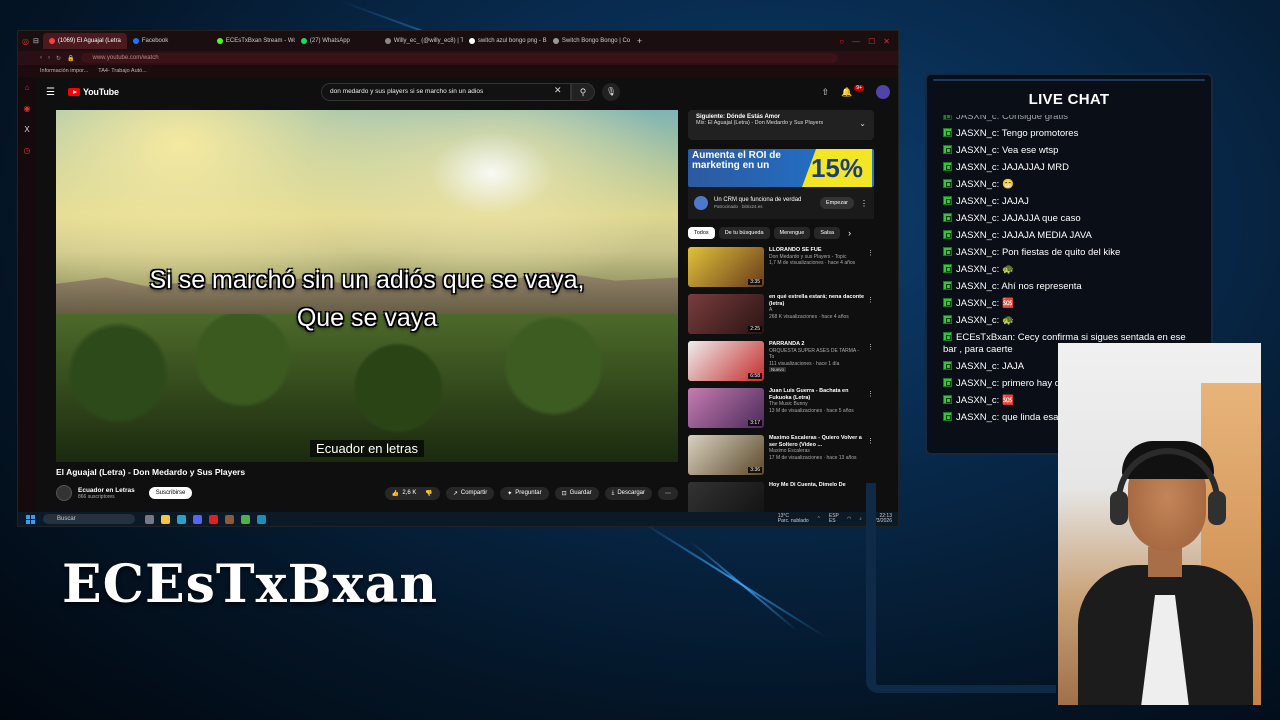 This screenshot has height=720, width=1280. What do you see at coordinates (421, 41) in the screenshot?
I see `browser-tab: Willy_ec_ (@willy_ec8) | T` at bounding box center [421, 41].